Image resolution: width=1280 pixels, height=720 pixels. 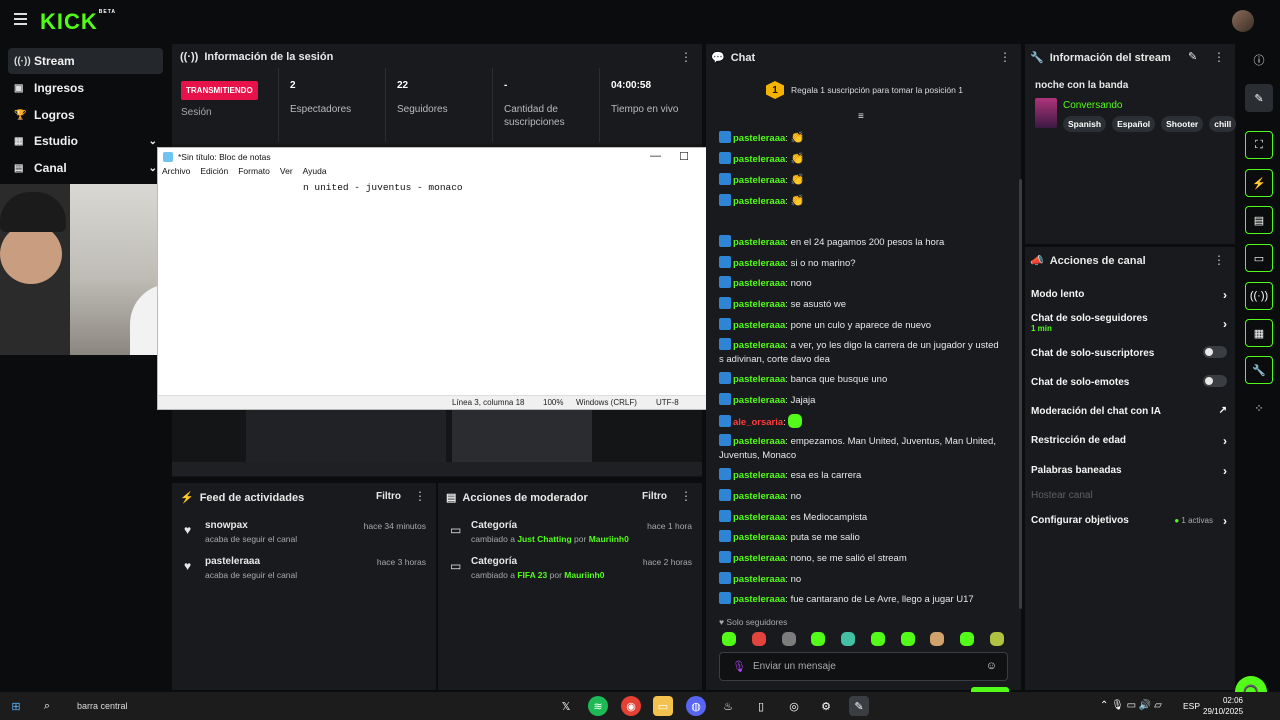 I want to click on tag: chill, so click(x=1223, y=124).